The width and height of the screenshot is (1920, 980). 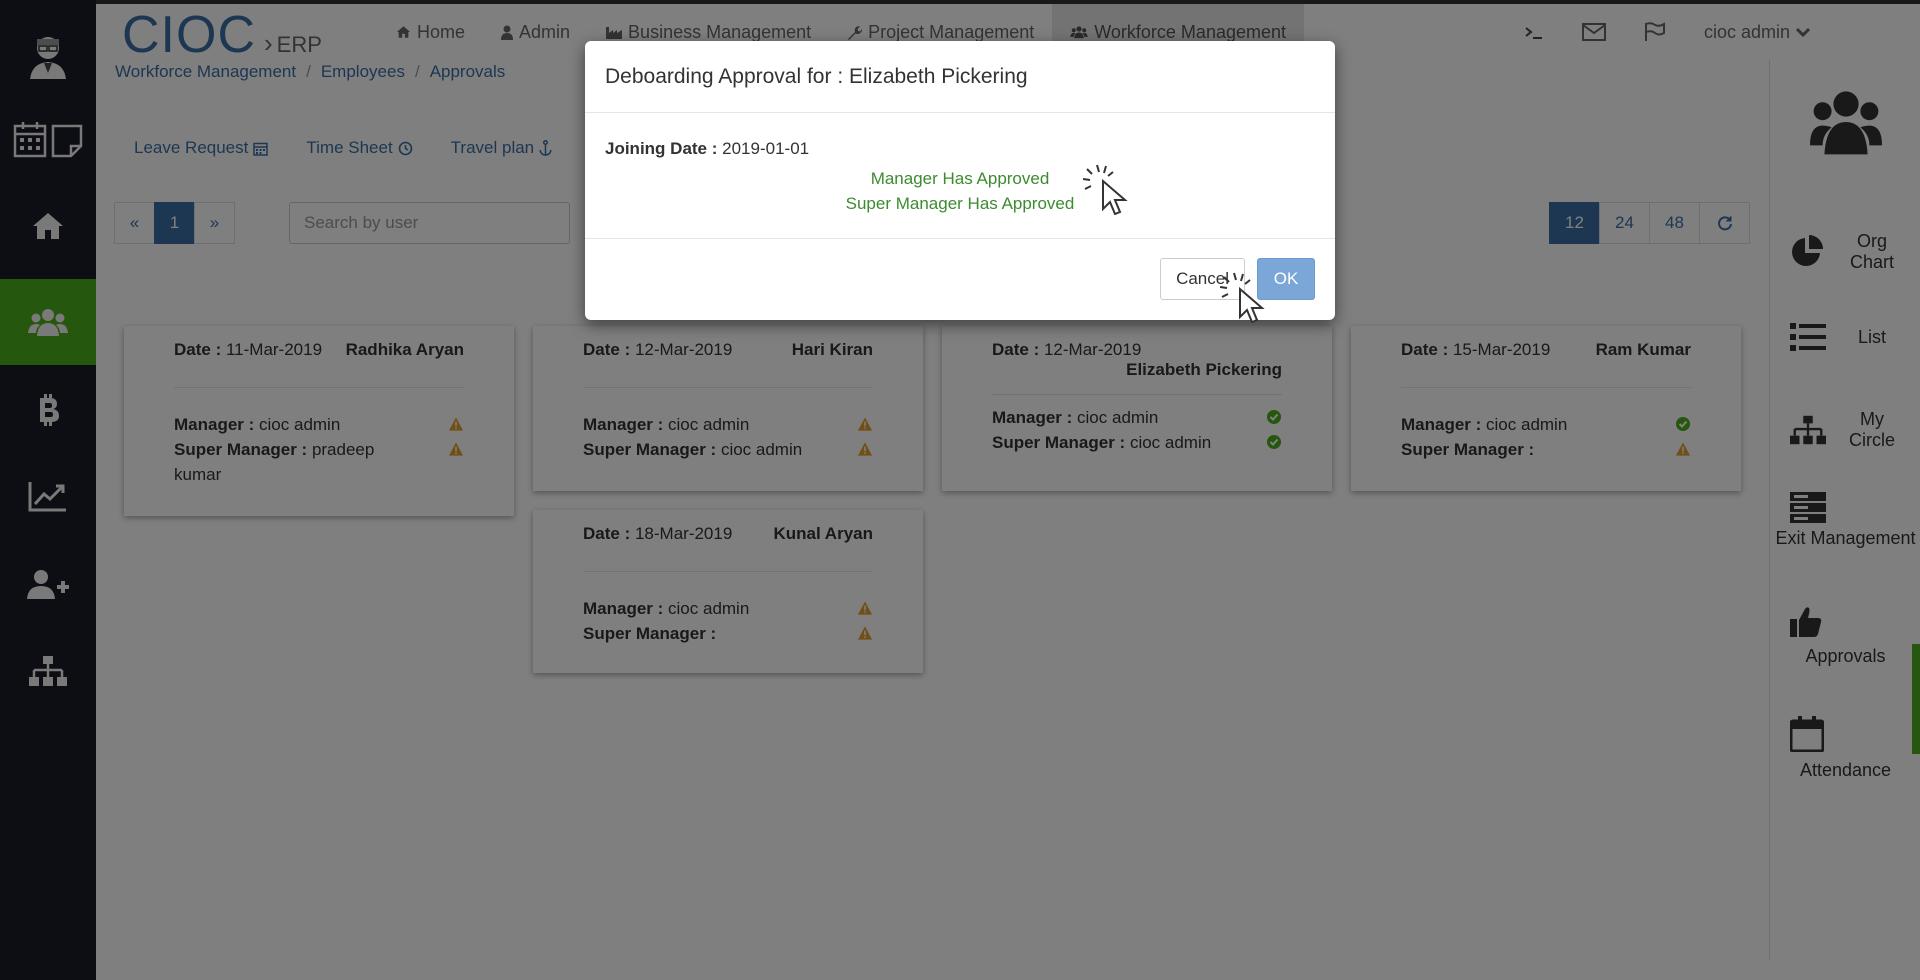 What do you see at coordinates (661, 148) in the screenshot?
I see `joining-date-label: Joining Date :` at bounding box center [661, 148].